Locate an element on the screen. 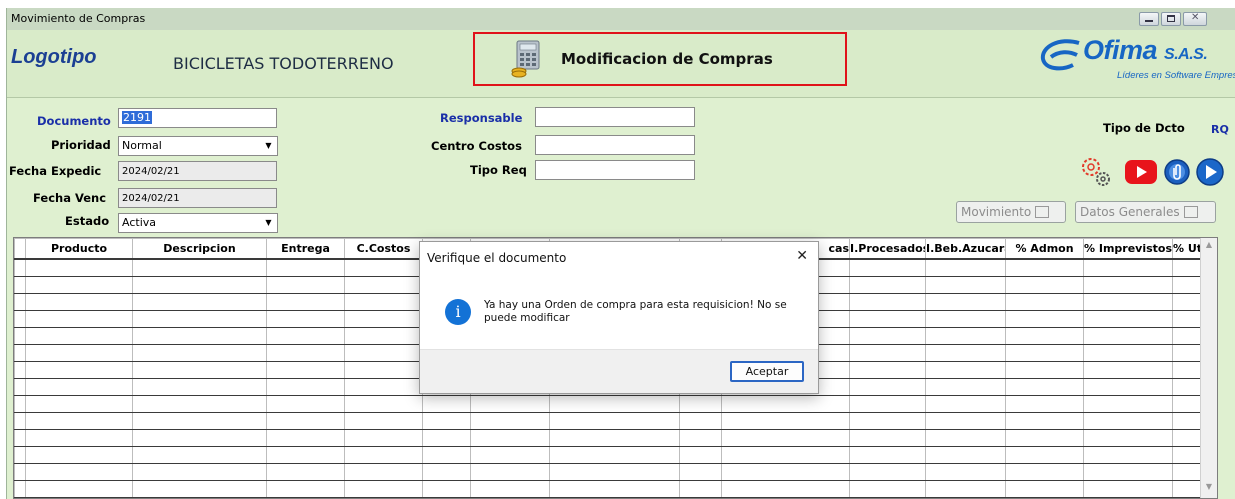  column-header: I.Procesados is located at coordinates (887, 249).